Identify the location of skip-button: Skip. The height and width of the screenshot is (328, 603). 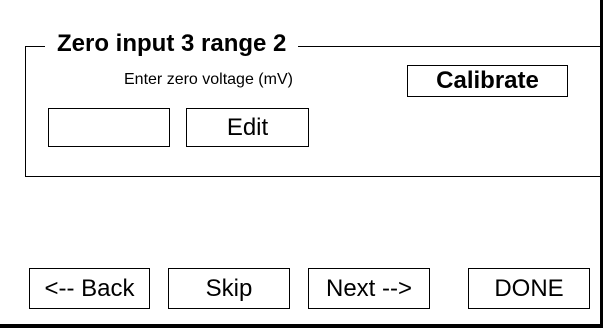
(229, 288).